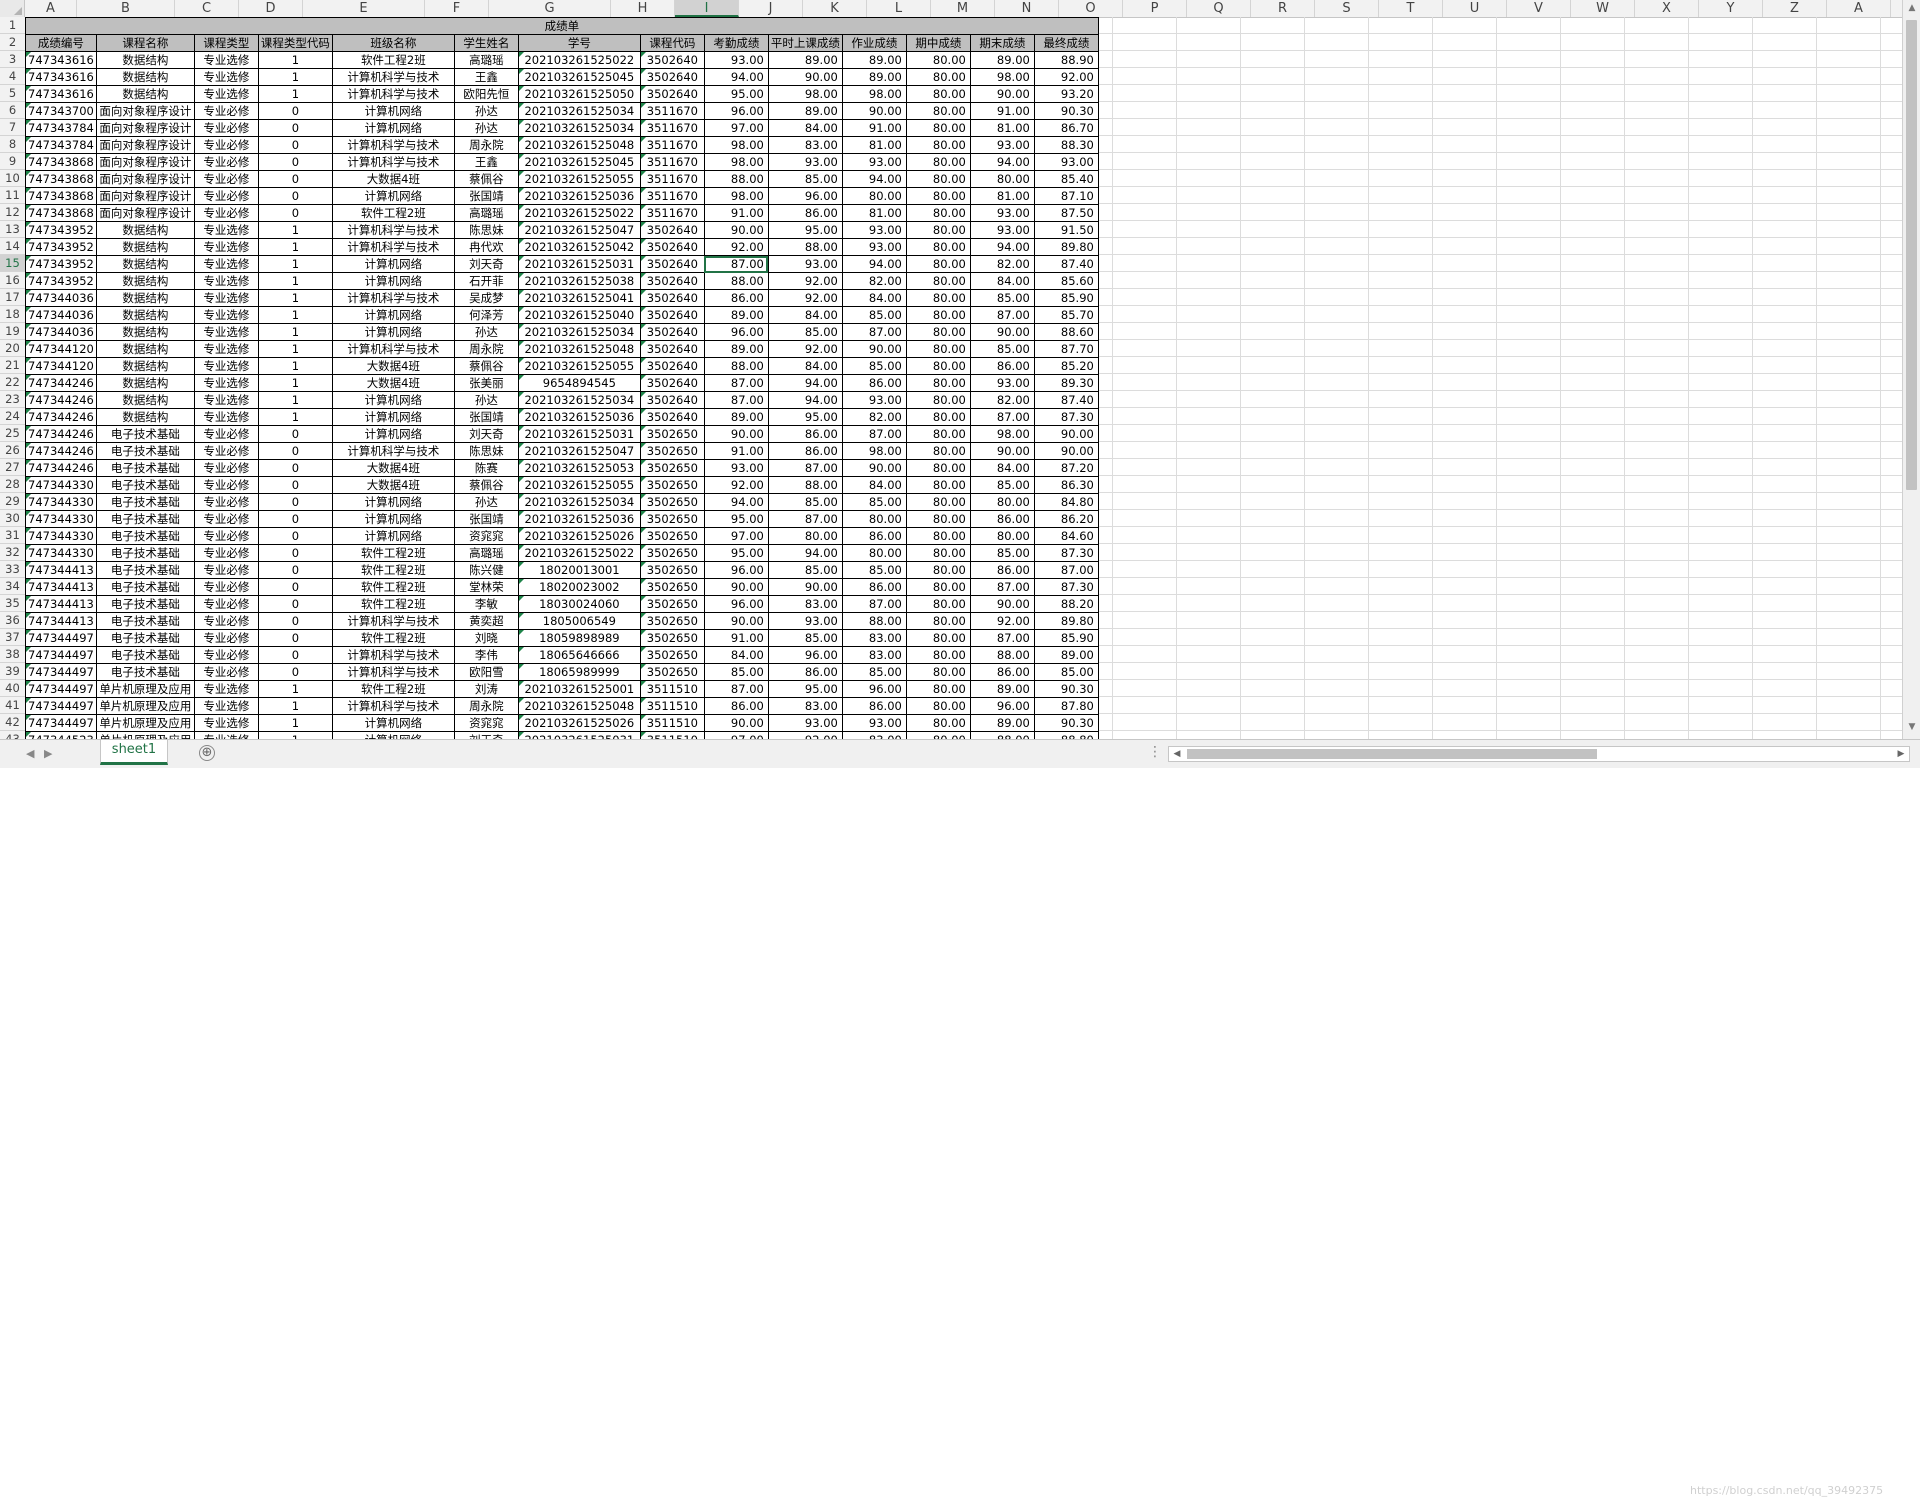 The image size is (1920, 1497). Describe the element at coordinates (12, 178) in the screenshot. I see `row-header-10: 10` at that location.